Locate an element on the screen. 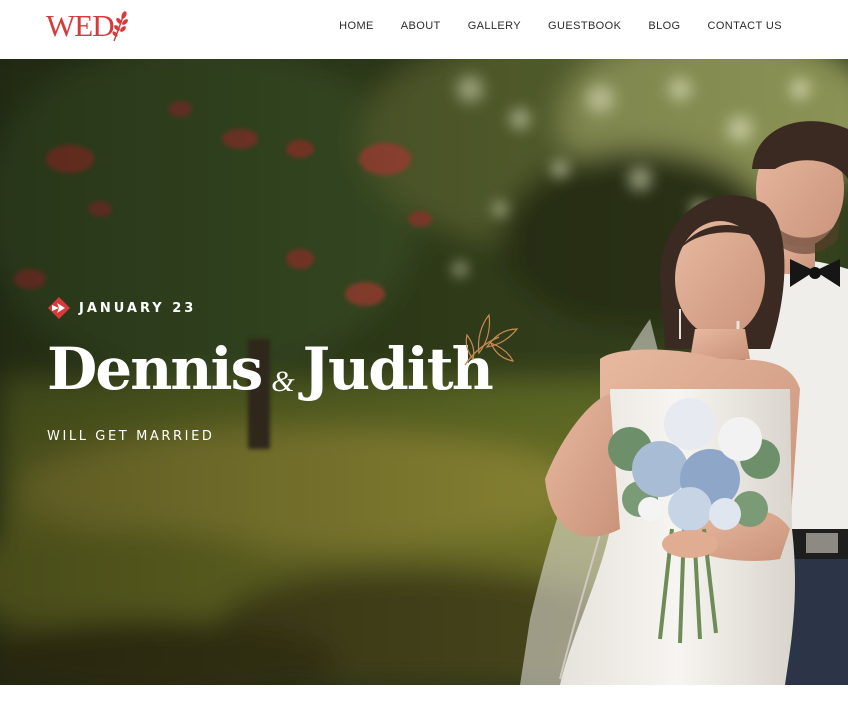 This screenshot has height=722, width=848. wheat-icon is located at coordinates (119, 26).